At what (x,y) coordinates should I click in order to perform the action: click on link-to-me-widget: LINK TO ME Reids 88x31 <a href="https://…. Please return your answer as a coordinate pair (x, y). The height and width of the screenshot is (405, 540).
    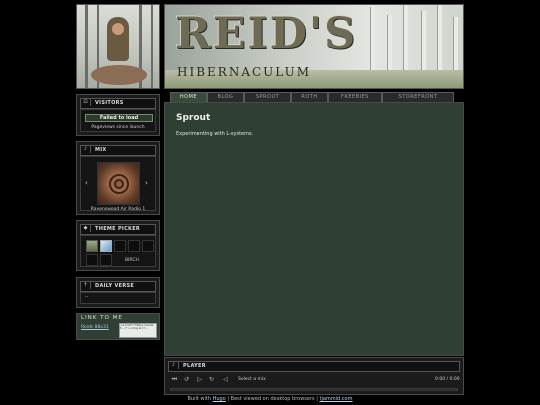
    Looking at the image, I should click on (118, 326).